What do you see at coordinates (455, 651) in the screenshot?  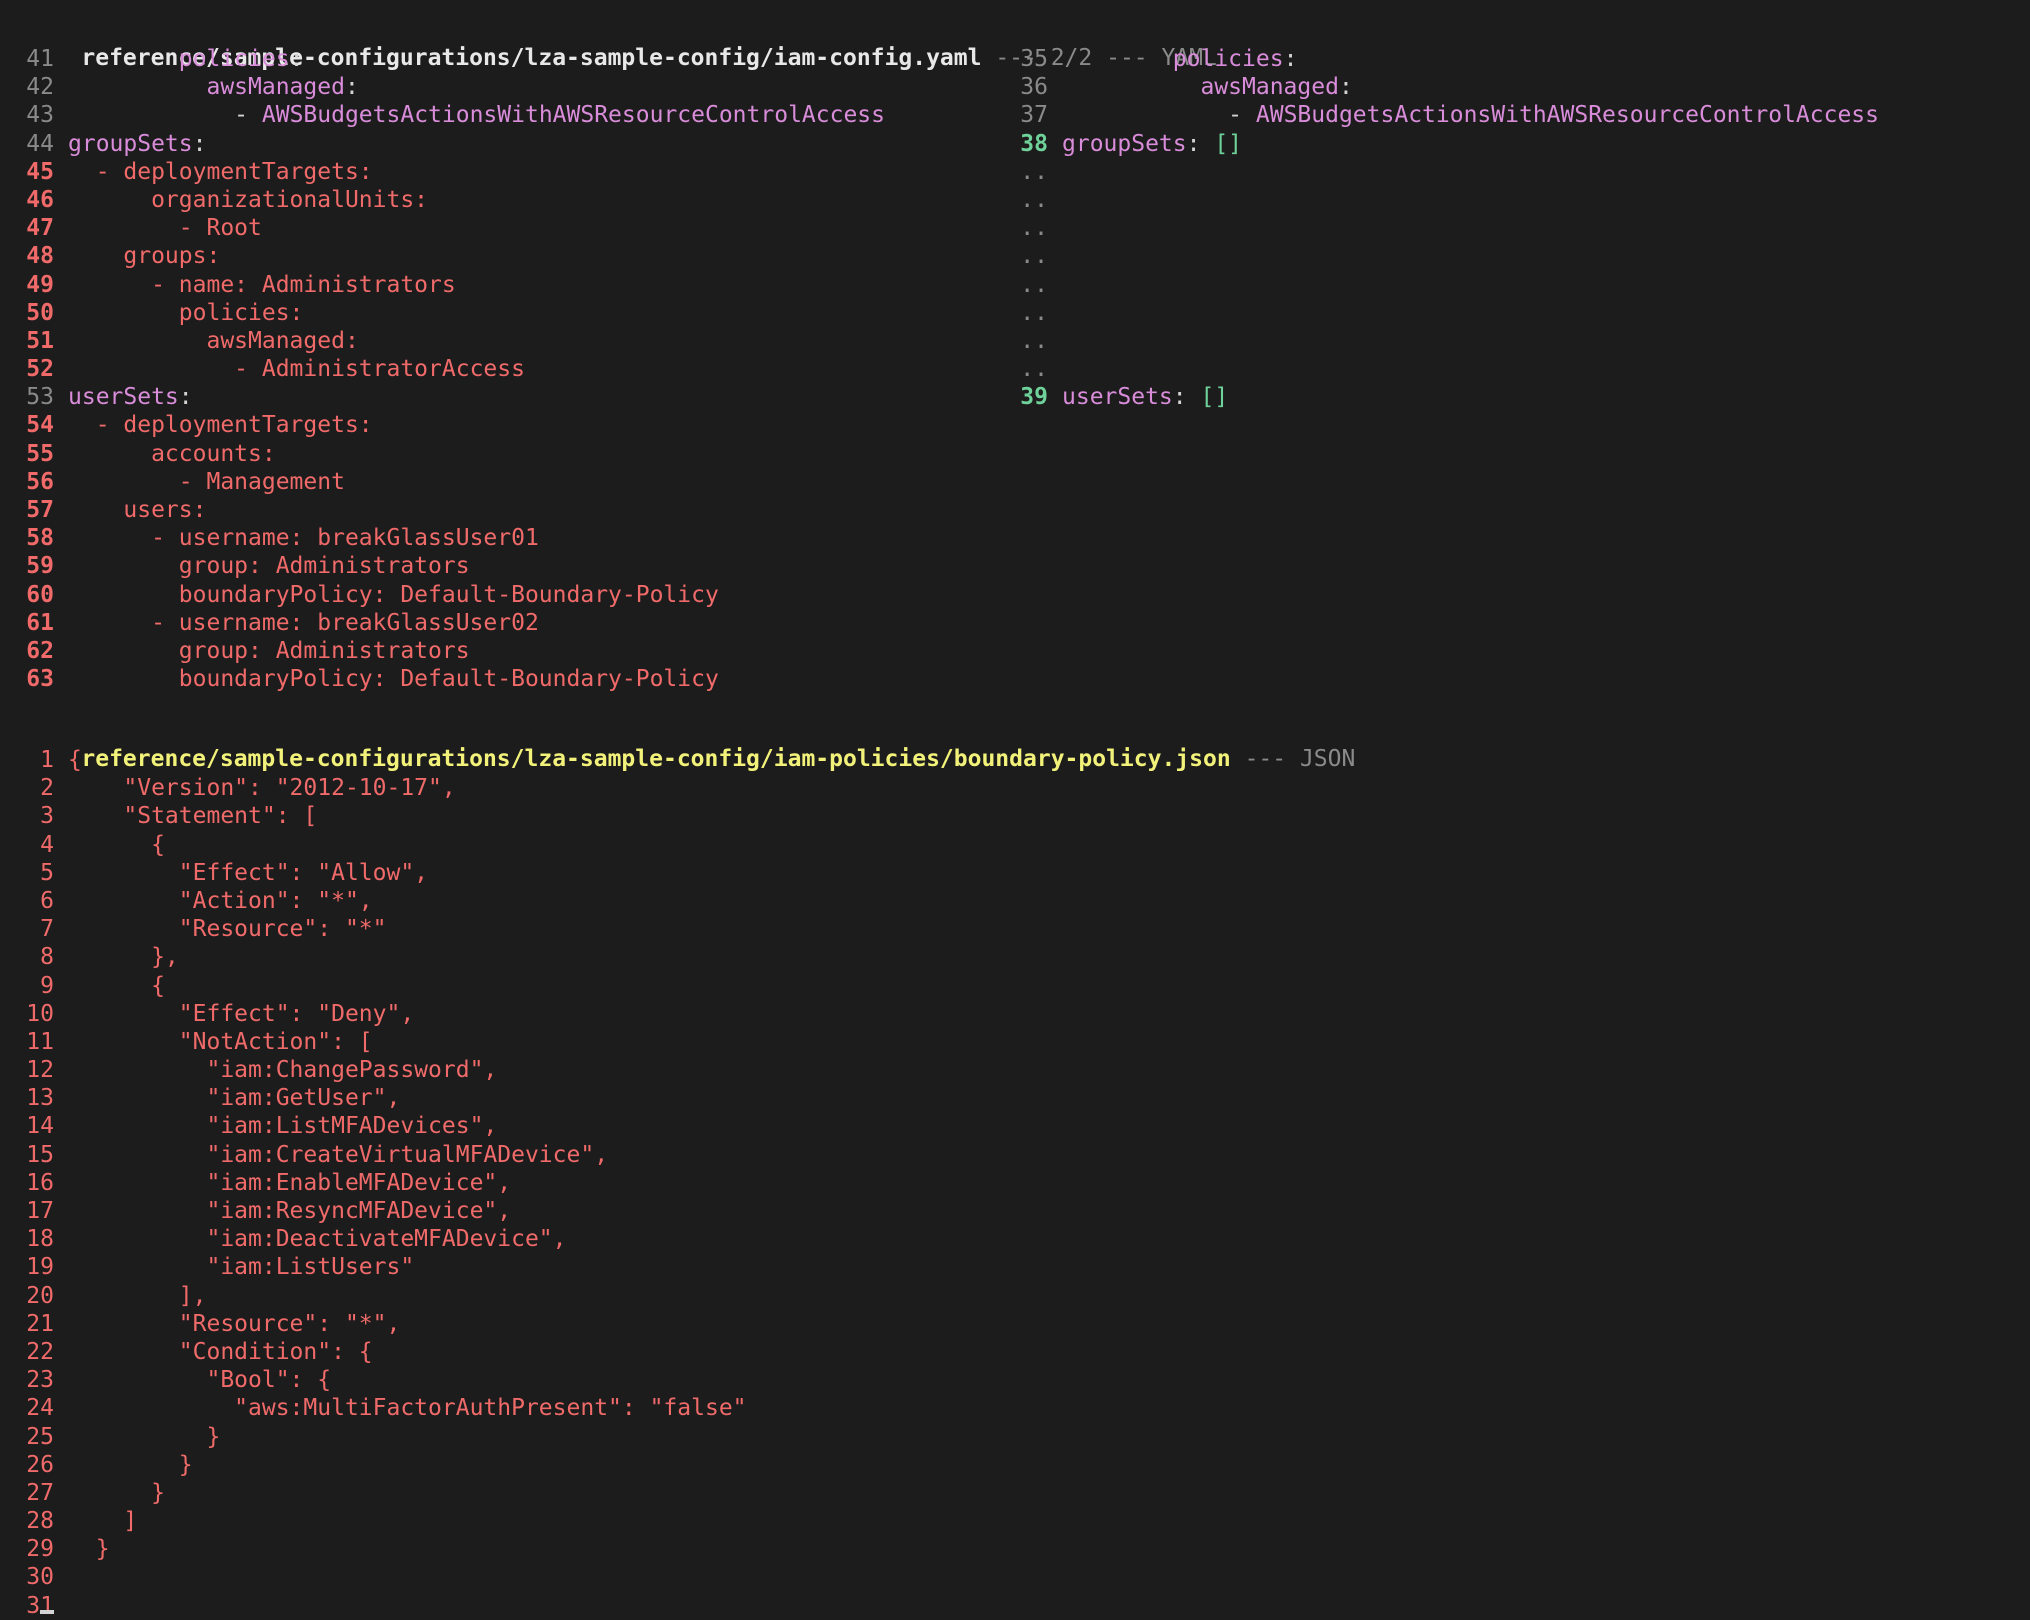 I see `diff-line: 62 group: Administrators` at bounding box center [455, 651].